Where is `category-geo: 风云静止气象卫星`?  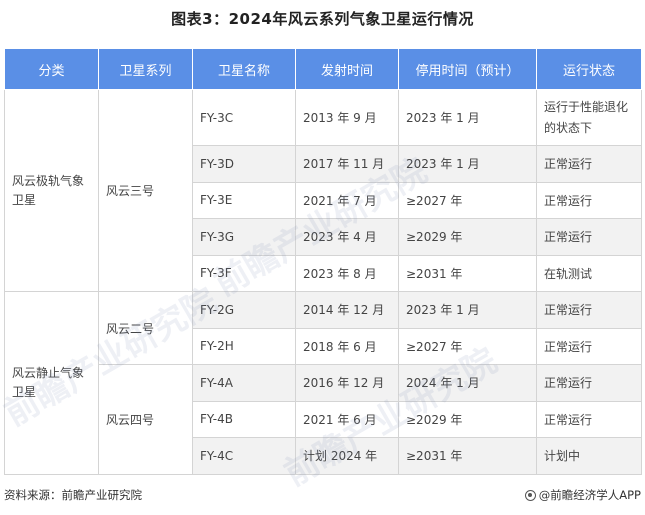
category-geo: 风云静止气象卫星 is located at coordinates (51, 383).